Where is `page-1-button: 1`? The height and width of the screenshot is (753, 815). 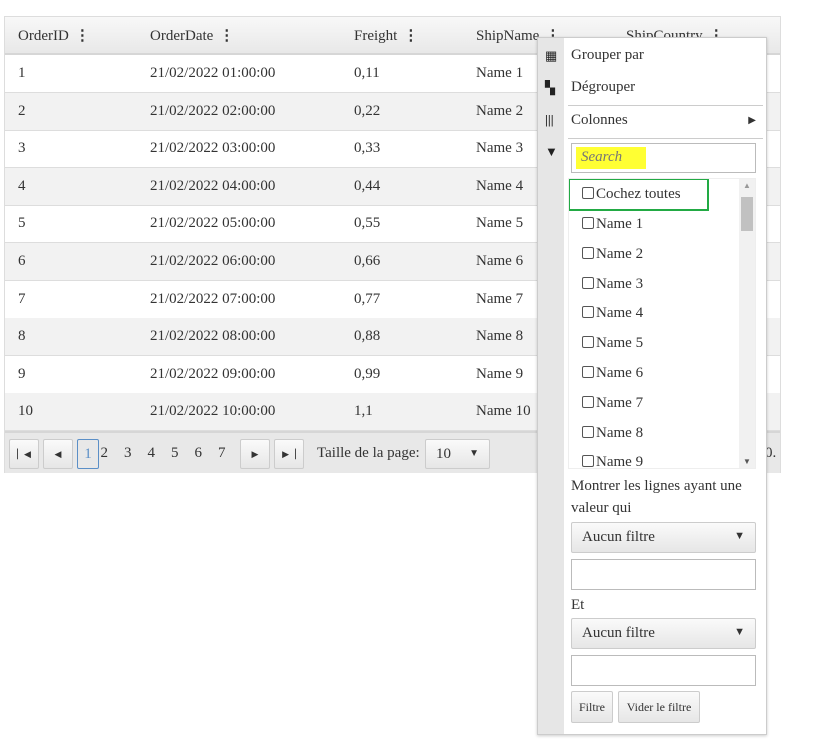 page-1-button: 1 is located at coordinates (88, 454).